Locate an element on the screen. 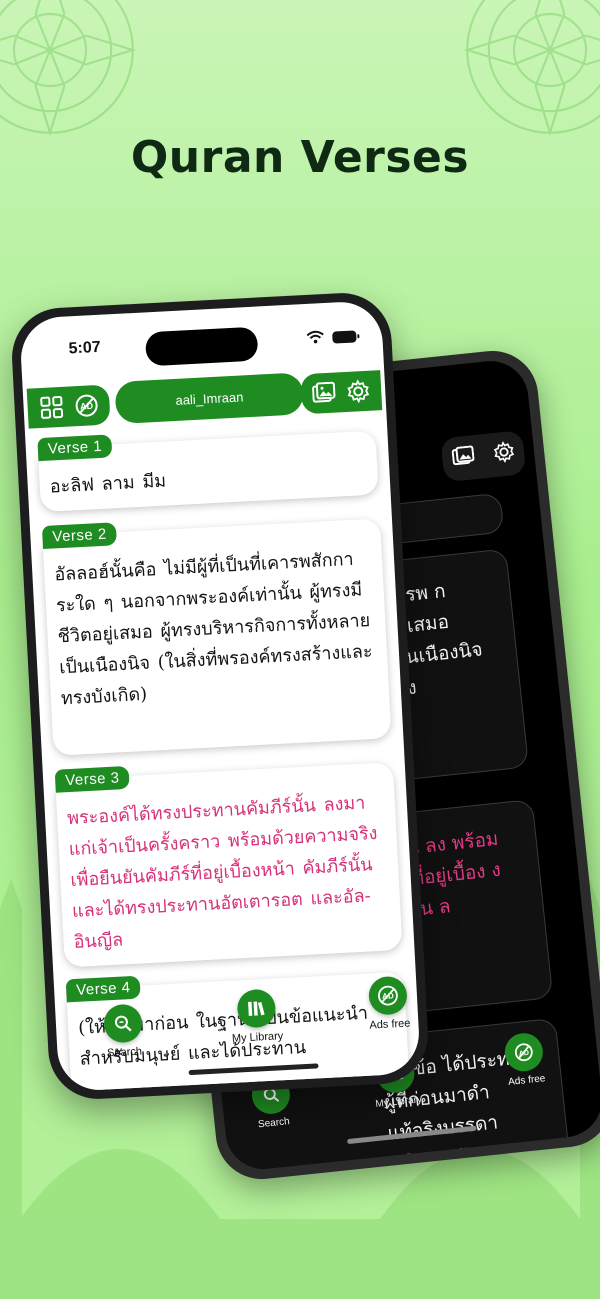 Image resolution: width=600 pixels, height=1299 pixels. books-icon is located at coordinates (256, 1008).